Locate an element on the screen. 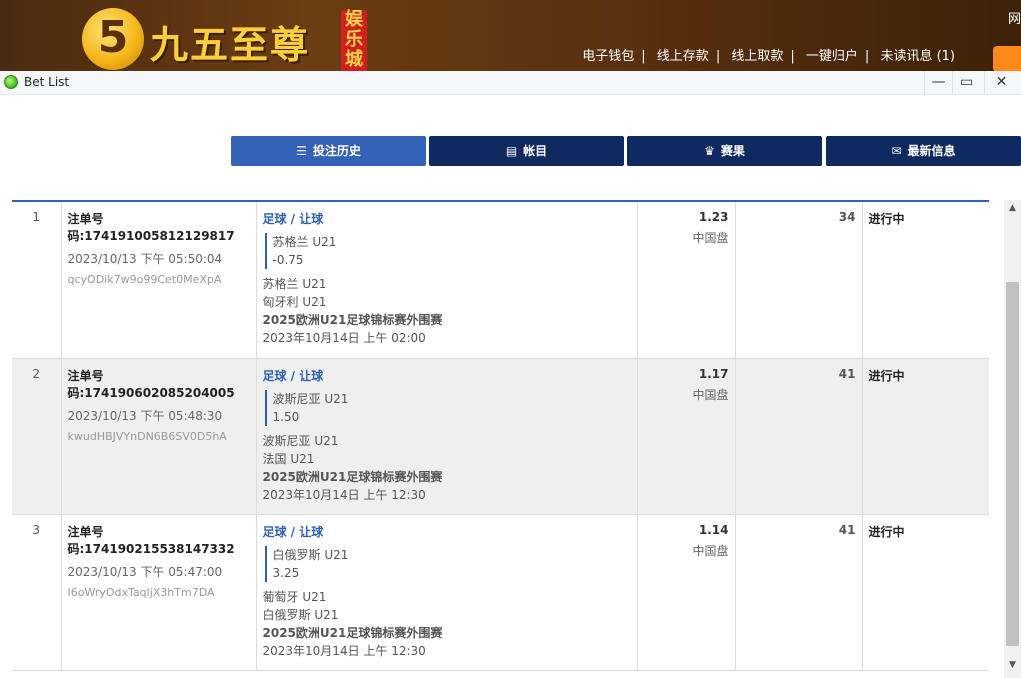  logo-badge: 娱乐城 is located at coordinates (354, 41).